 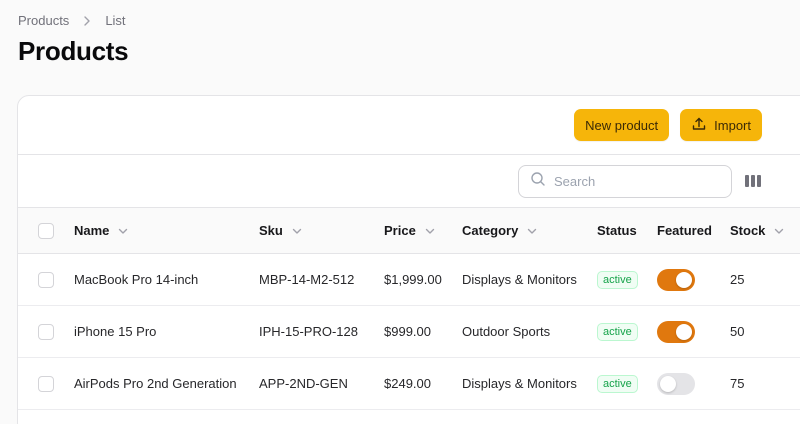 What do you see at coordinates (490, 230) in the screenshot?
I see `column-label-category: Category` at bounding box center [490, 230].